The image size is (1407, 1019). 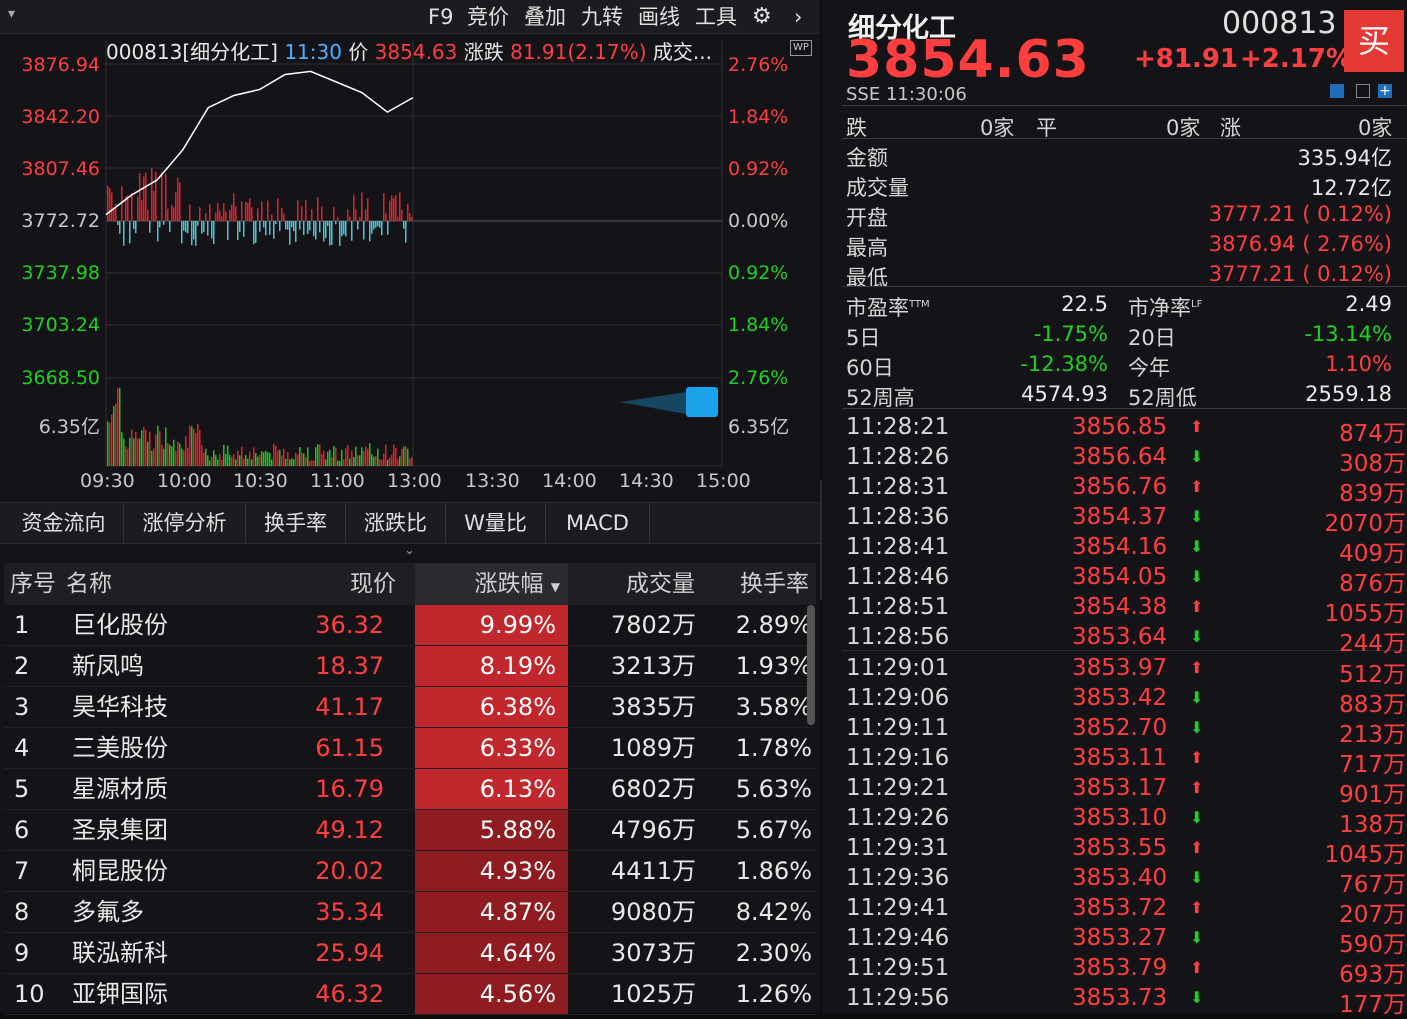 What do you see at coordinates (373, 584) in the screenshot?
I see `th-price: 现价` at bounding box center [373, 584].